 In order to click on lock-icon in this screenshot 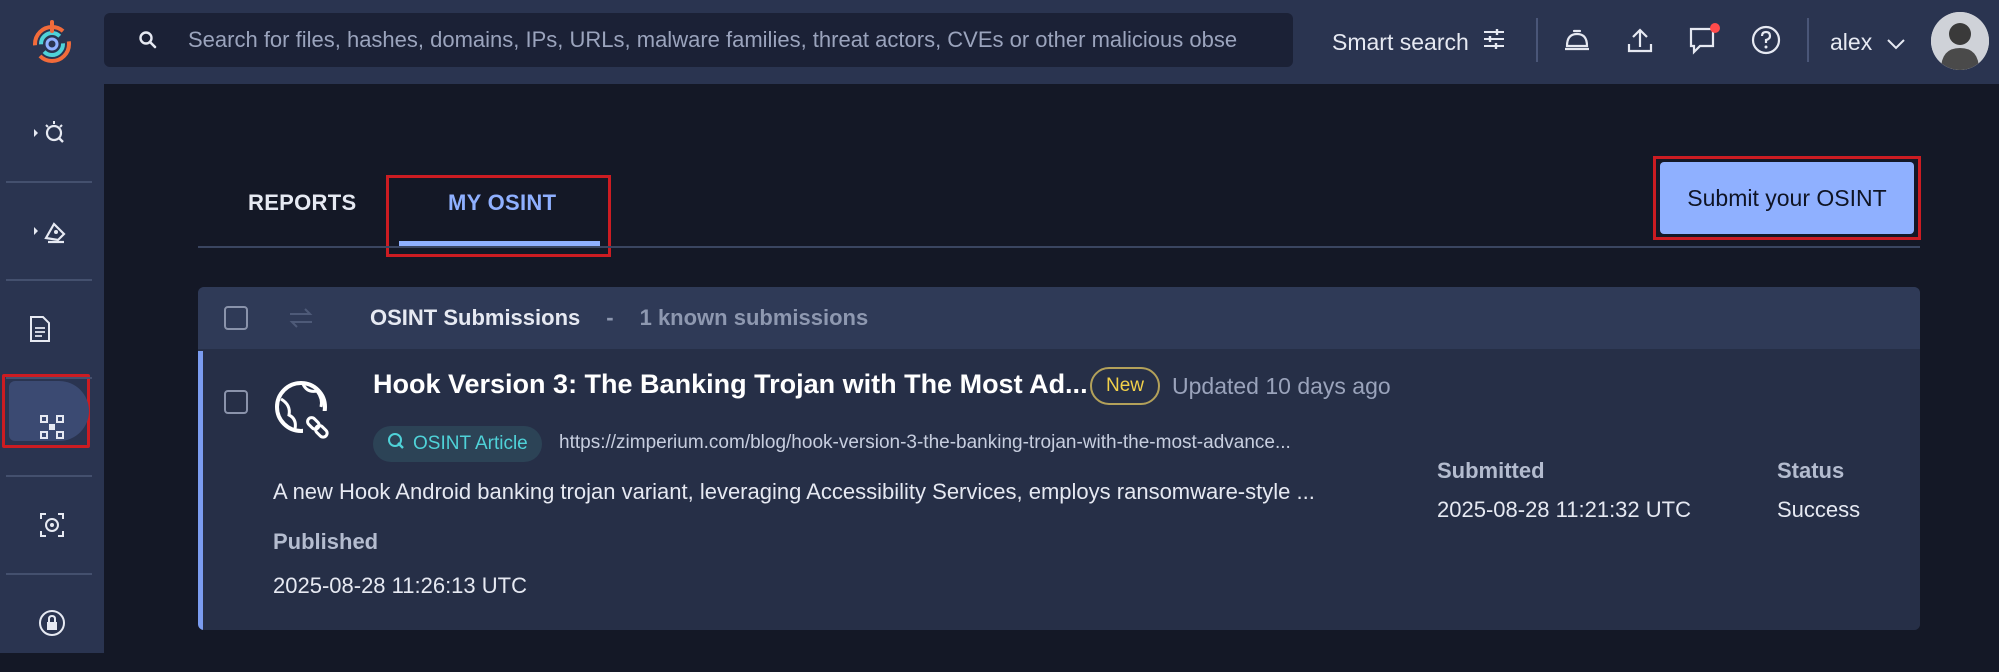, I will do `click(52, 623)`.